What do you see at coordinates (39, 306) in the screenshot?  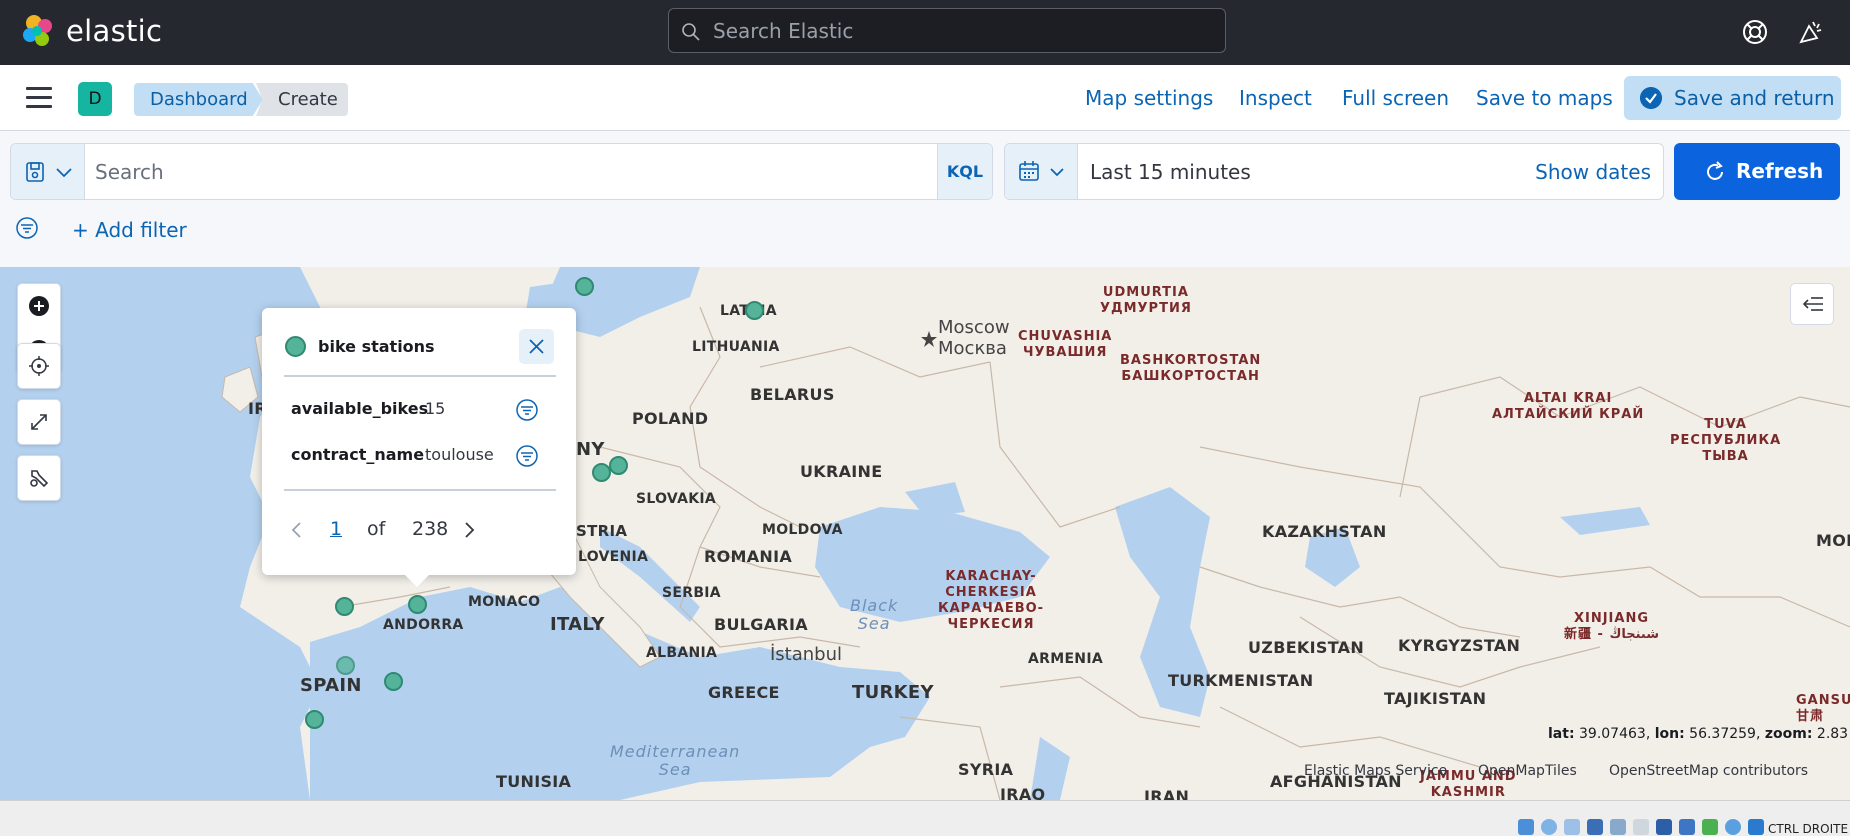 I see `zoom-in-button` at bounding box center [39, 306].